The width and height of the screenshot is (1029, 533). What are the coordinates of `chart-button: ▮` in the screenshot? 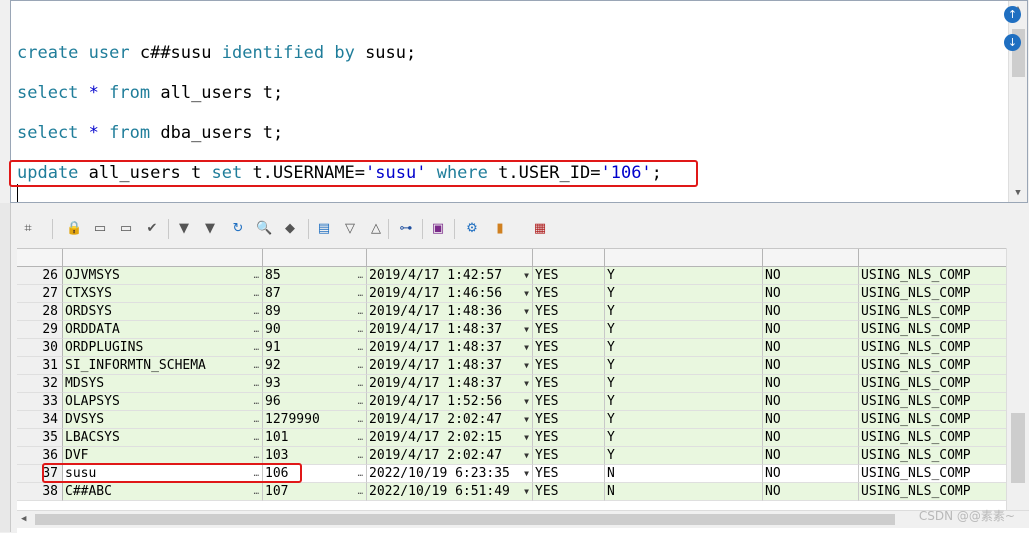 It's located at (500, 229).